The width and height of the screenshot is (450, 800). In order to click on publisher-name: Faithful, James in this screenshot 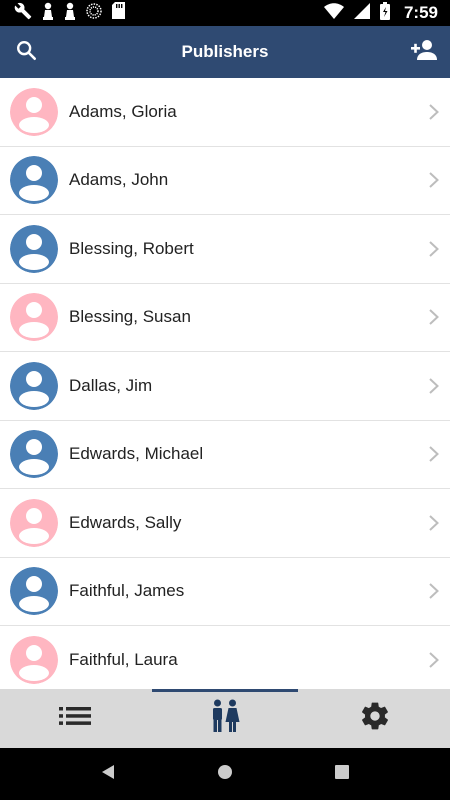, I will do `click(127, 591)`.